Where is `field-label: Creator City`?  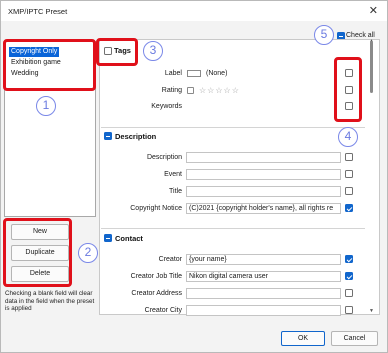
field-label: Creator City is located at coordinates (163, 310).